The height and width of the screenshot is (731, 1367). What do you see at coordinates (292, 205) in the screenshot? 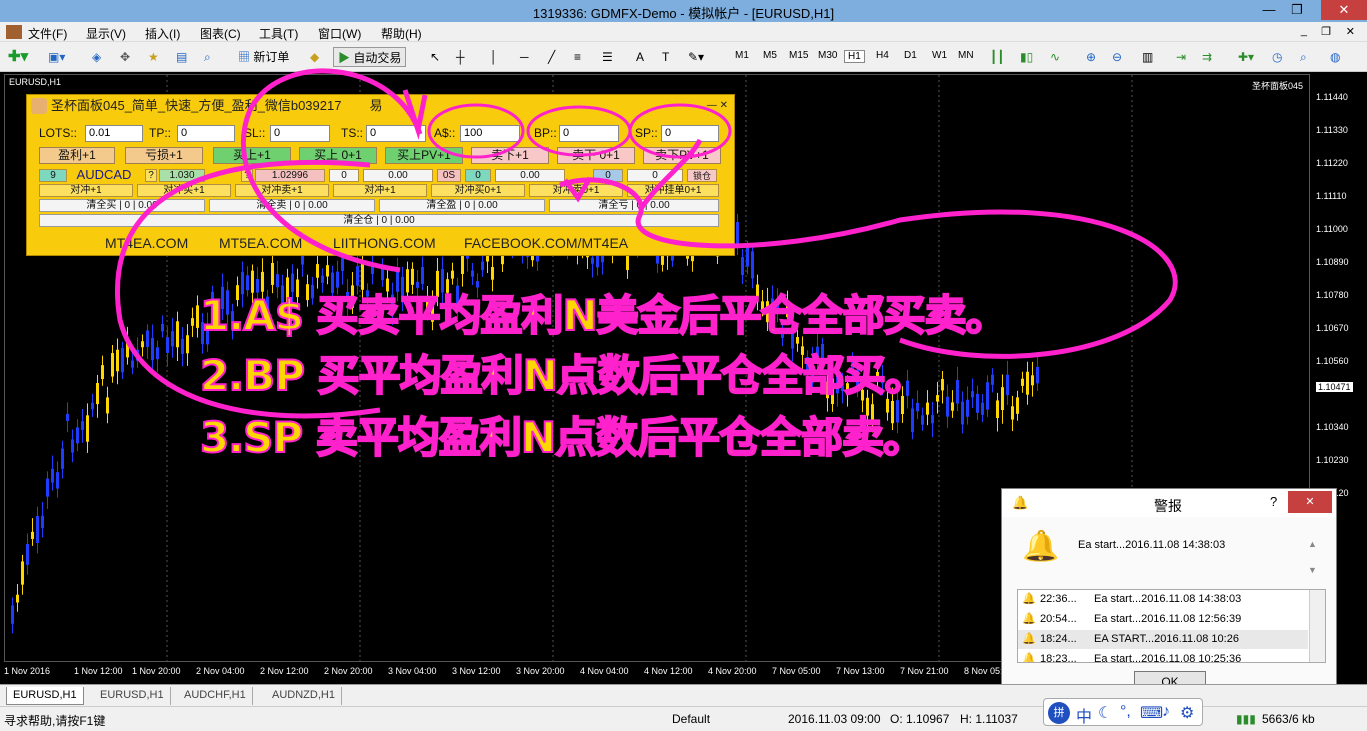
I see `close-all-sell-button: 清全卖 | 0 | 0.00` at bounding box center [292, 205].